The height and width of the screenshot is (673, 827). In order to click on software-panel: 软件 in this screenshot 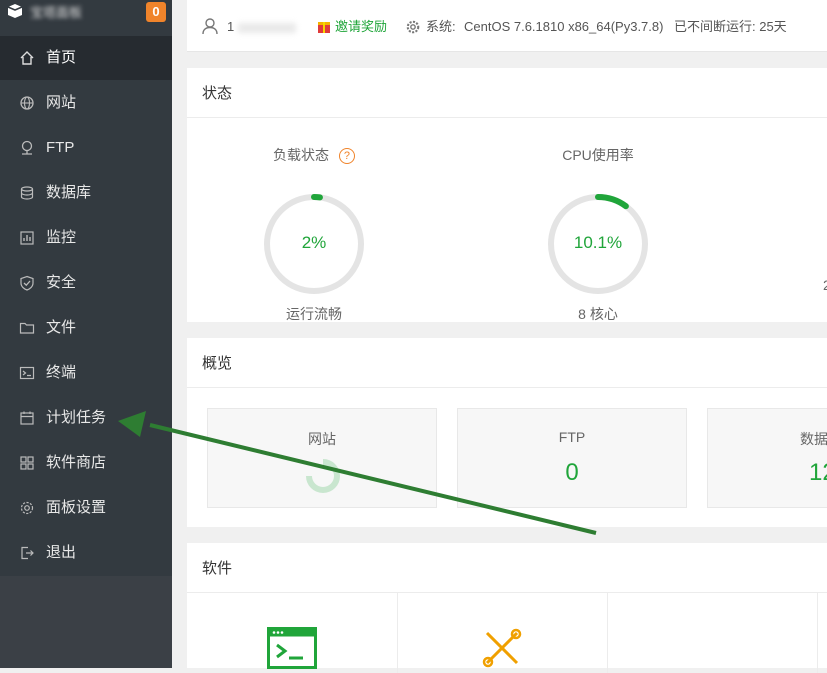, I will do `click(507, 608)`.